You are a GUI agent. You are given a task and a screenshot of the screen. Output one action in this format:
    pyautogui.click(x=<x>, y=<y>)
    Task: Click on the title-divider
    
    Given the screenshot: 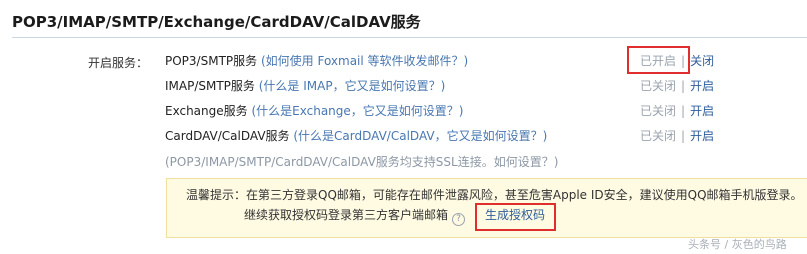 What is the action you would take?
    pyautogui.click(x=409, y=37)
    